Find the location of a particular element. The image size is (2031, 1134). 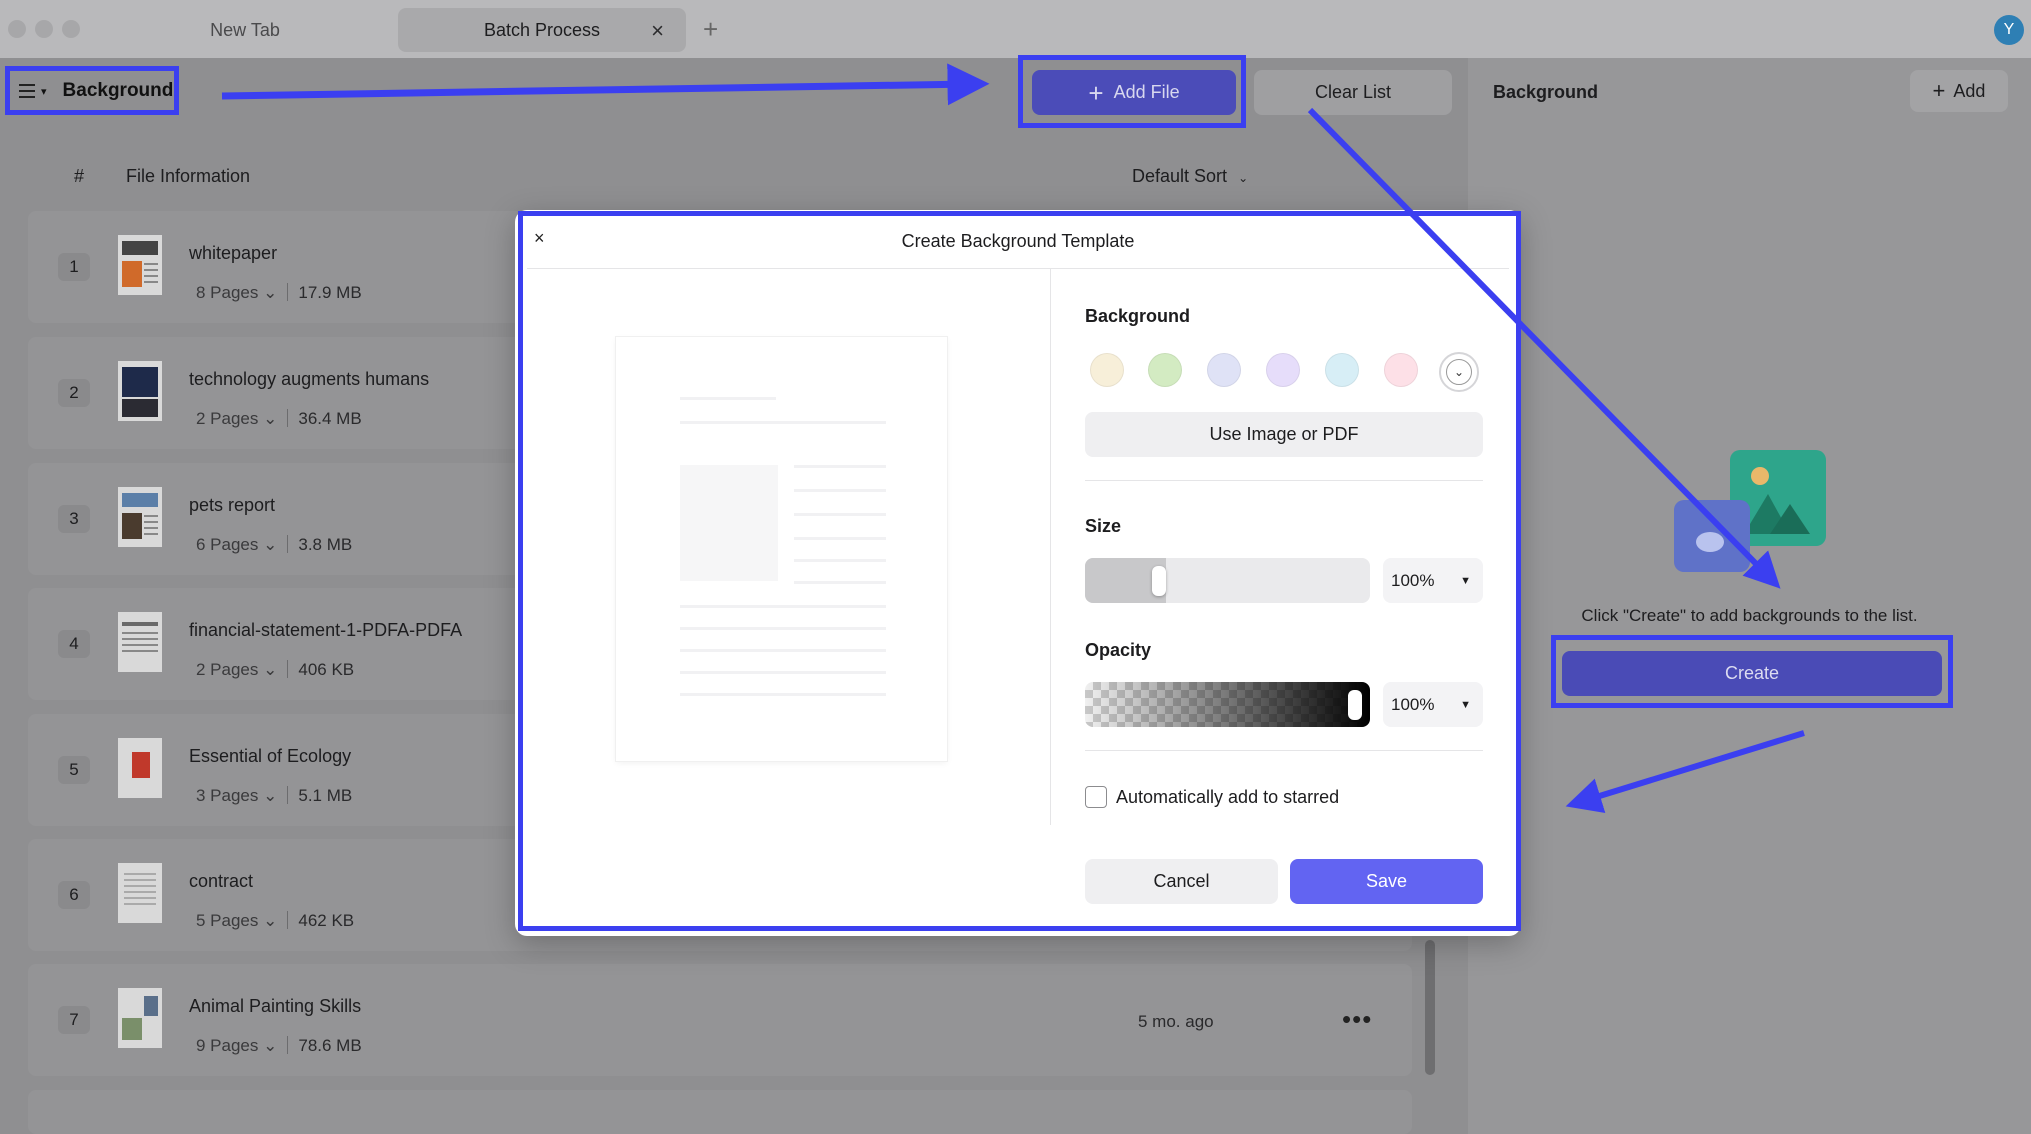

arrow-to-illustration is located at coordinates (1544, 348).